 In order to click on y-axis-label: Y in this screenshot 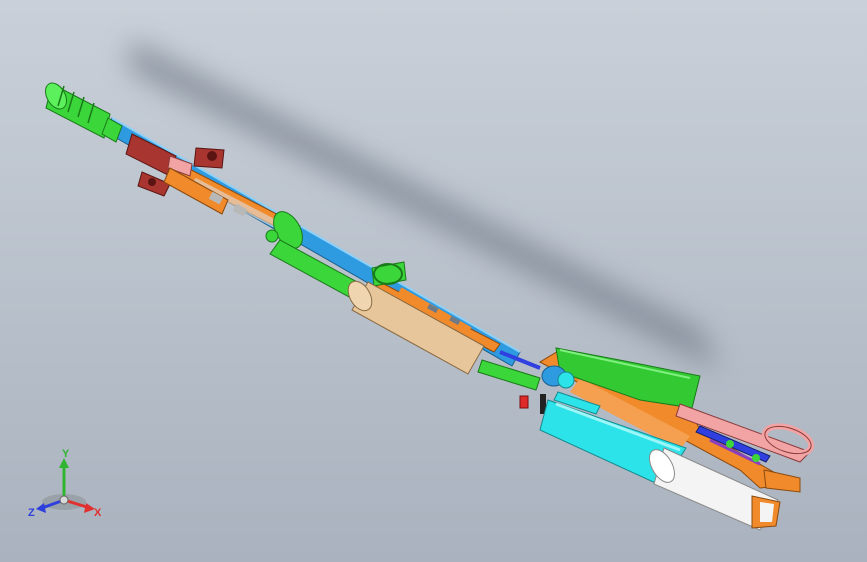, I will do `click(66, 454)`.